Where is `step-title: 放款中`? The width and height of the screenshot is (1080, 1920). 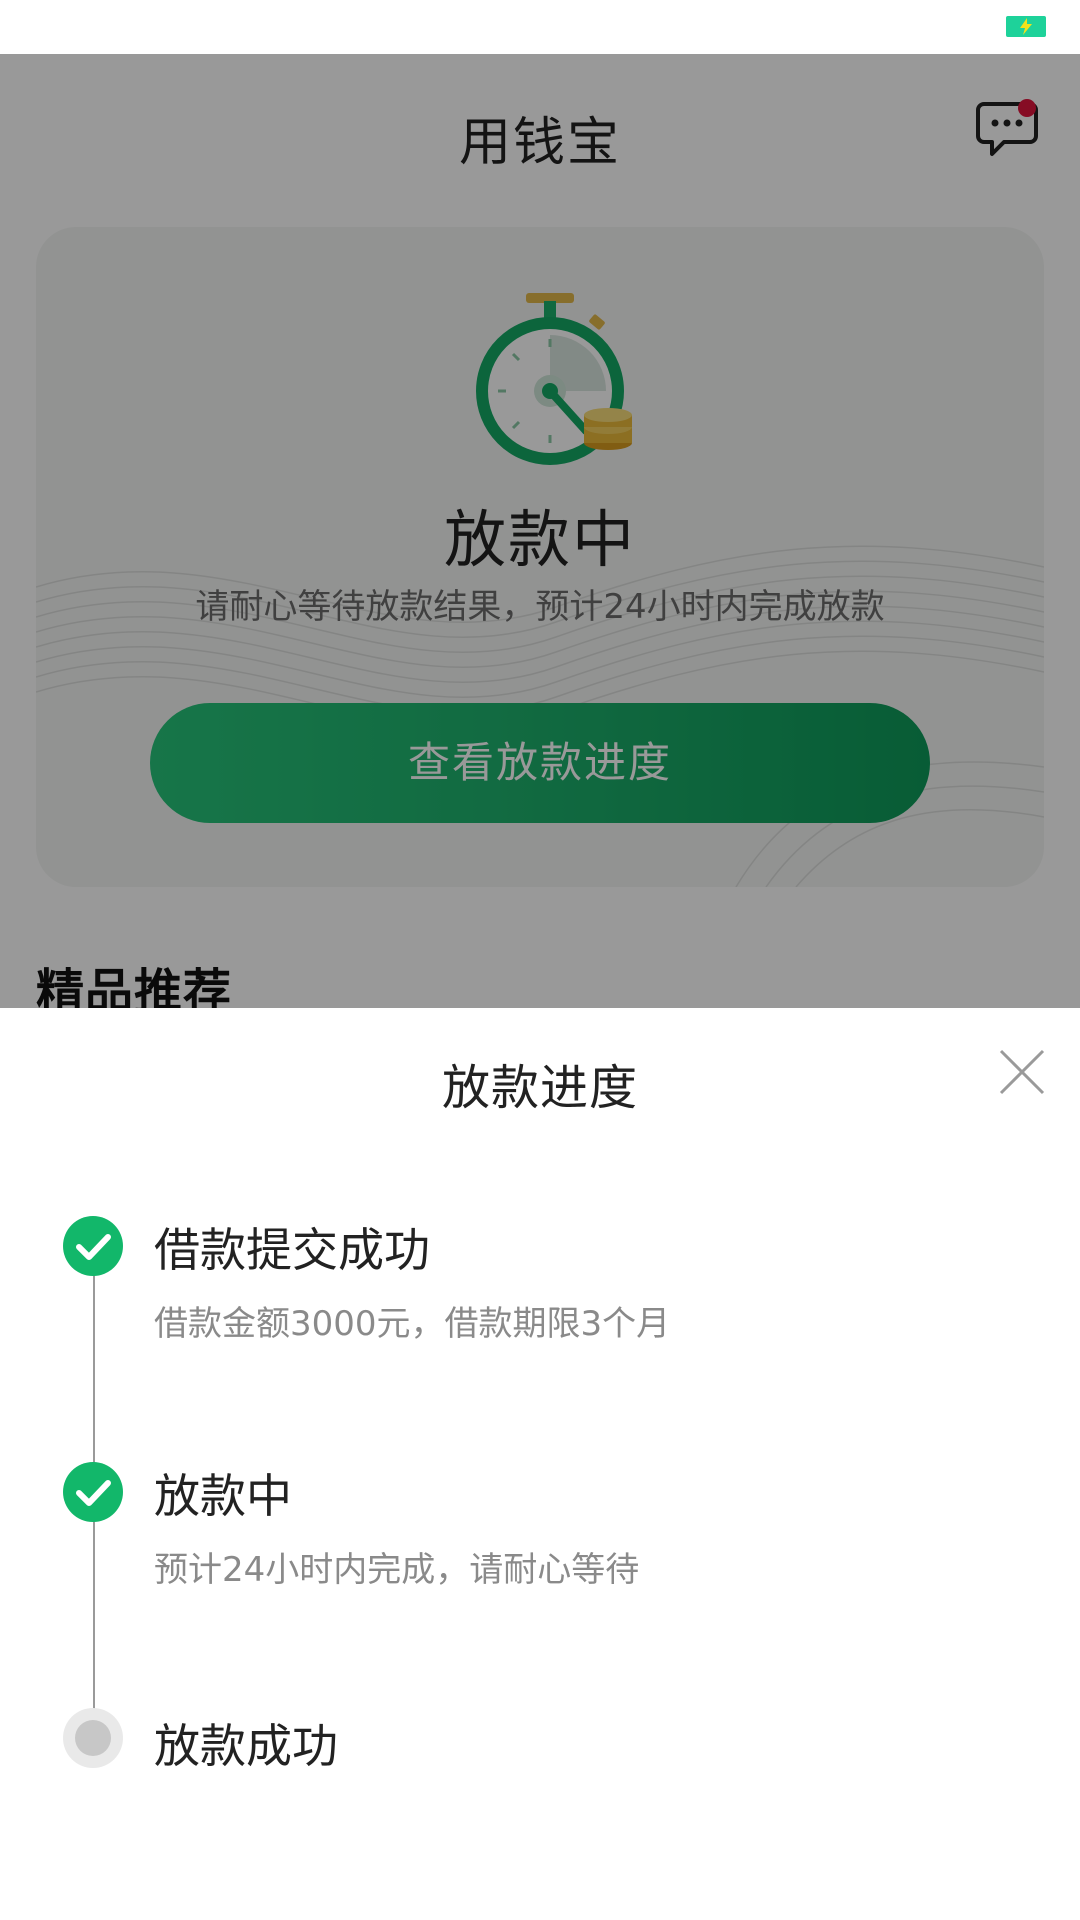 step-title: 放款中 is located at coordinates (223, 1496).